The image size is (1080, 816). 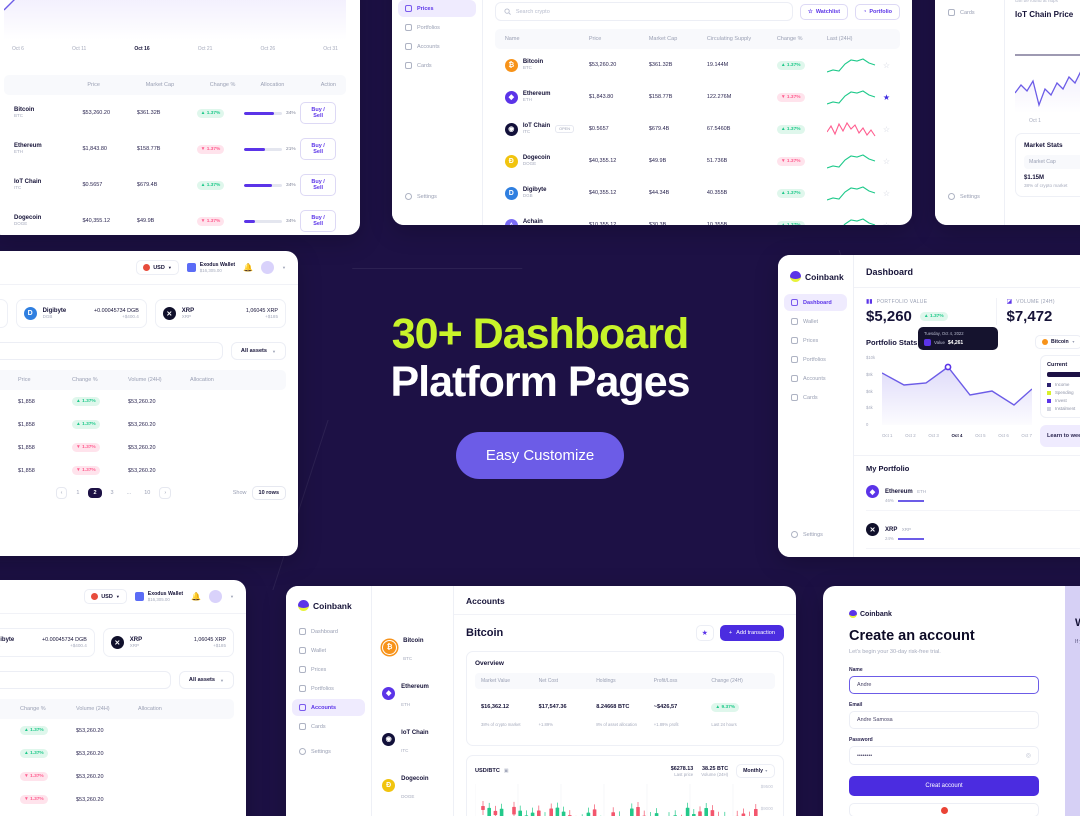 What do you see at coordinates (824, 11) in the screenshot?
I see `watchlist-button: ☆ Watchlist` at bounding box center [824, 11].